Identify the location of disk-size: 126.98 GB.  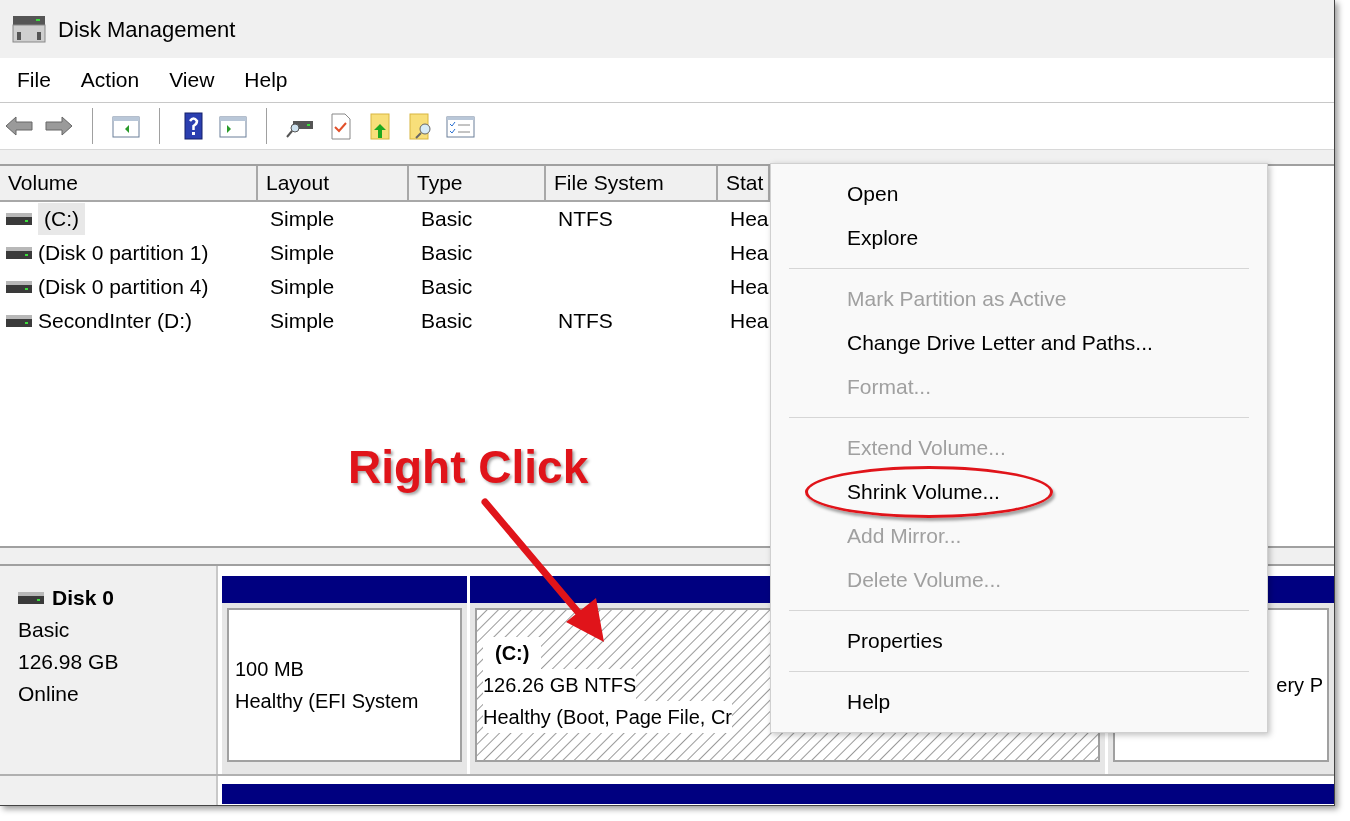
(69, 662).